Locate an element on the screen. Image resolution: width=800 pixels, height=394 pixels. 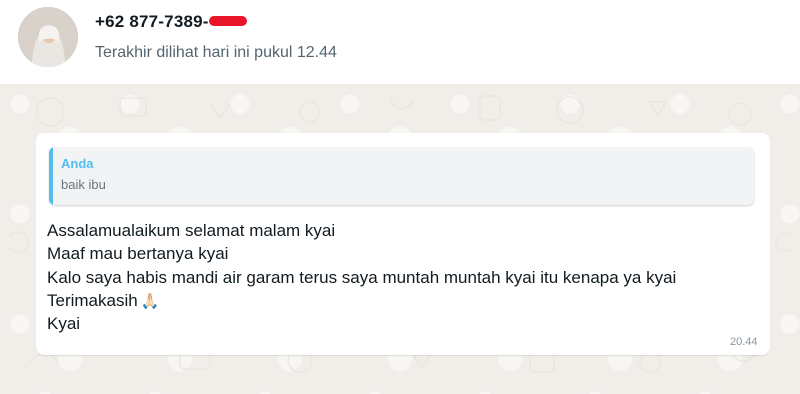
avatar-image is located at coordinates (48, 37).